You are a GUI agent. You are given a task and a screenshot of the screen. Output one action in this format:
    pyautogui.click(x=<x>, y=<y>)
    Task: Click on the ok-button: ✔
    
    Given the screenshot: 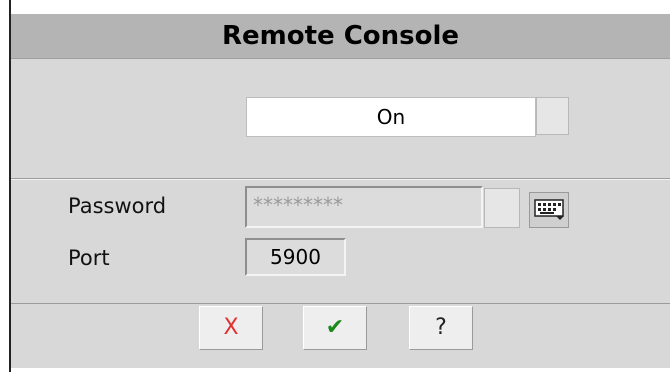 What is the action you would take?
    pyautogui.click(x=335, y=328)
    